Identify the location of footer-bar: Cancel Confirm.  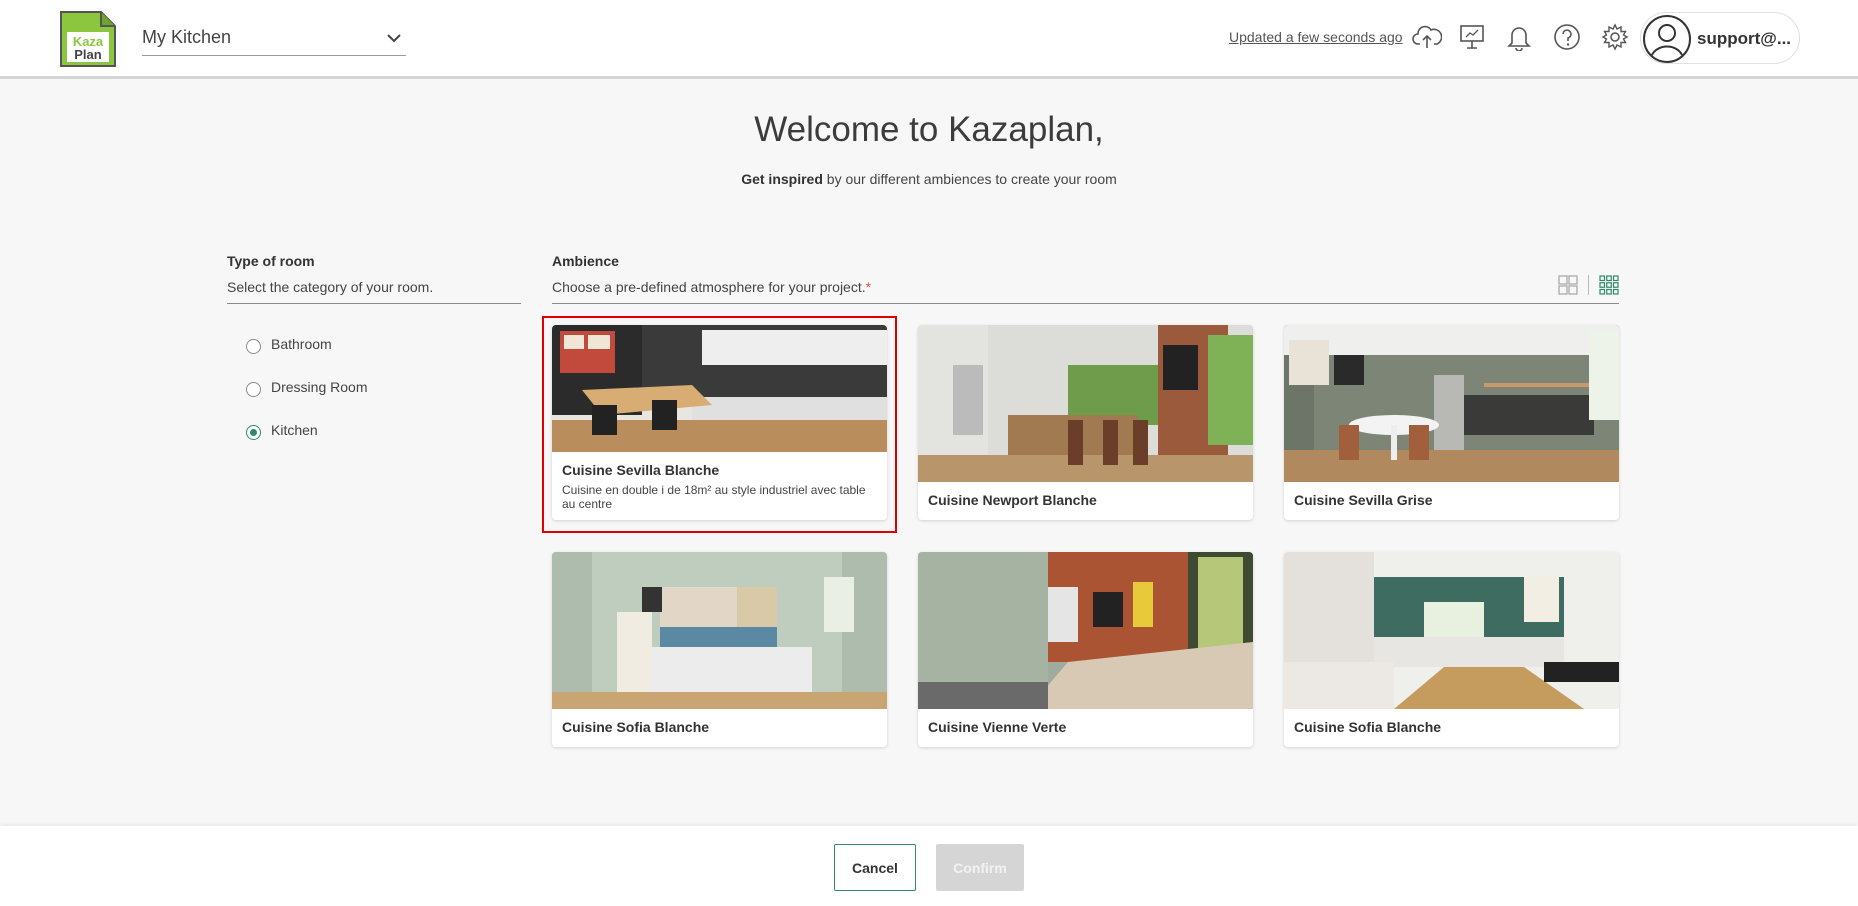
(929, 866).